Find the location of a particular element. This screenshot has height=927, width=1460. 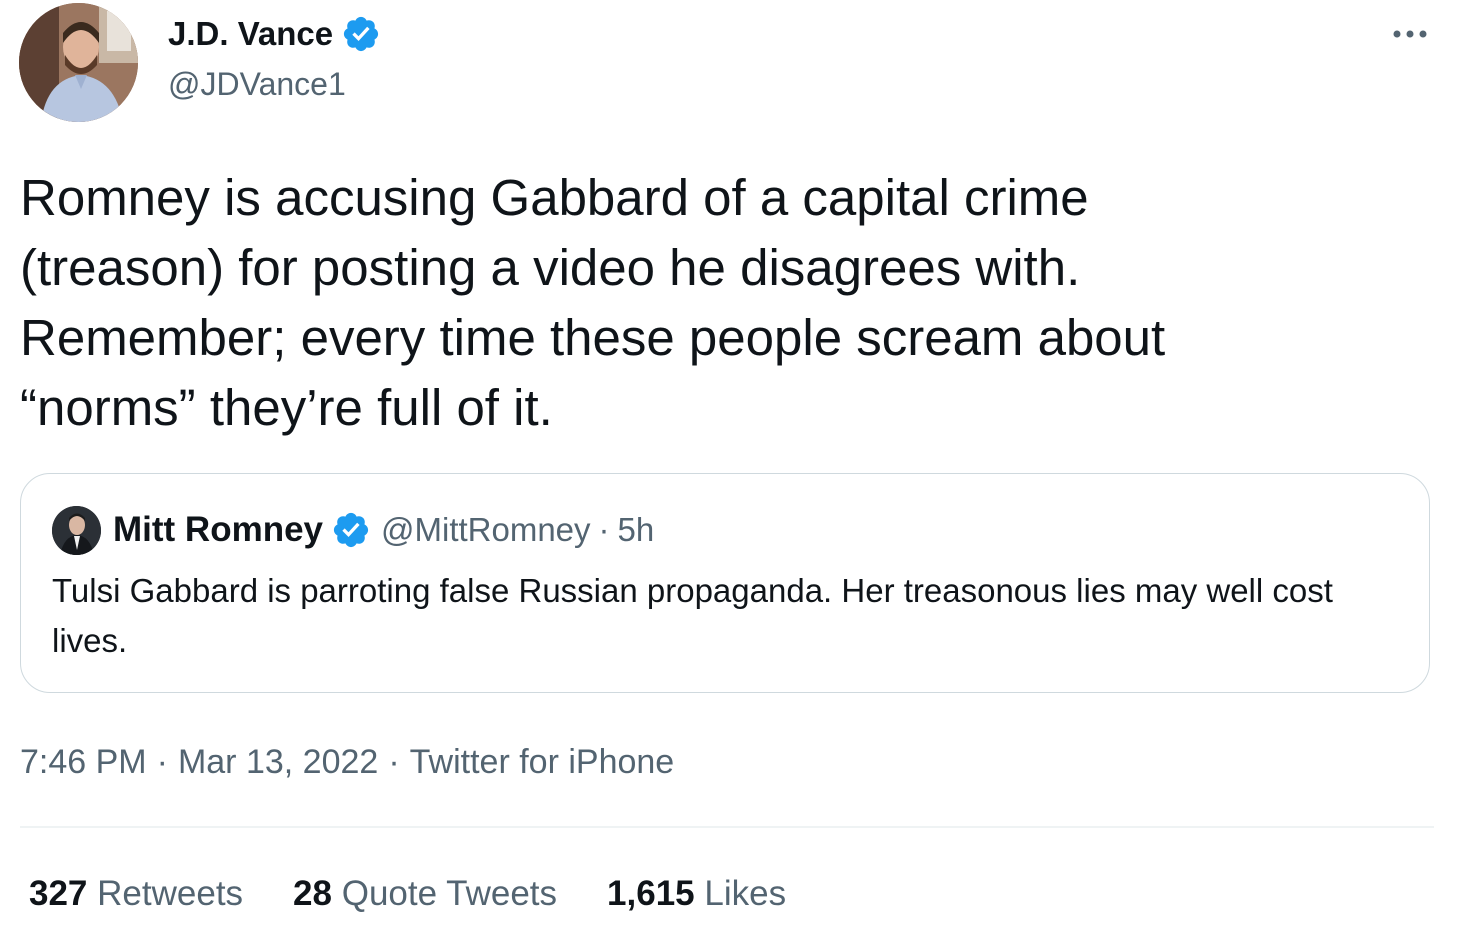

divider is located at coordinates (727, 827).